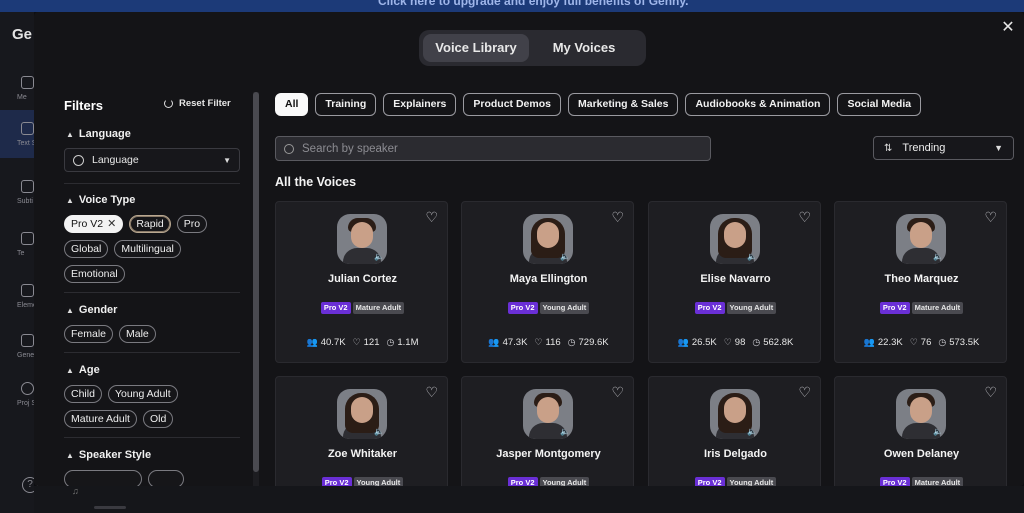 This screenshot has height=513, width=1024. What do you see at coordinates (17, 248) in the screenshot?
I see `sidebar-item-text: Te` at bounding box center [17, 248].